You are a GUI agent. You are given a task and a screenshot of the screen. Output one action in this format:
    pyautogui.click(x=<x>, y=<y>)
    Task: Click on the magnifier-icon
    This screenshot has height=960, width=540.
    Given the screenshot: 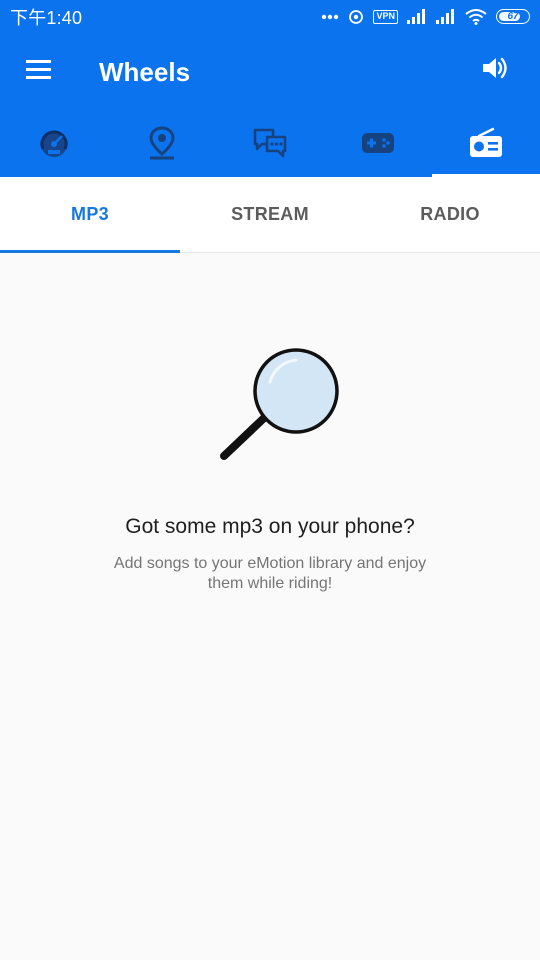 What is the action you would take?
    pyautogui.click(x=270, y=400)
    